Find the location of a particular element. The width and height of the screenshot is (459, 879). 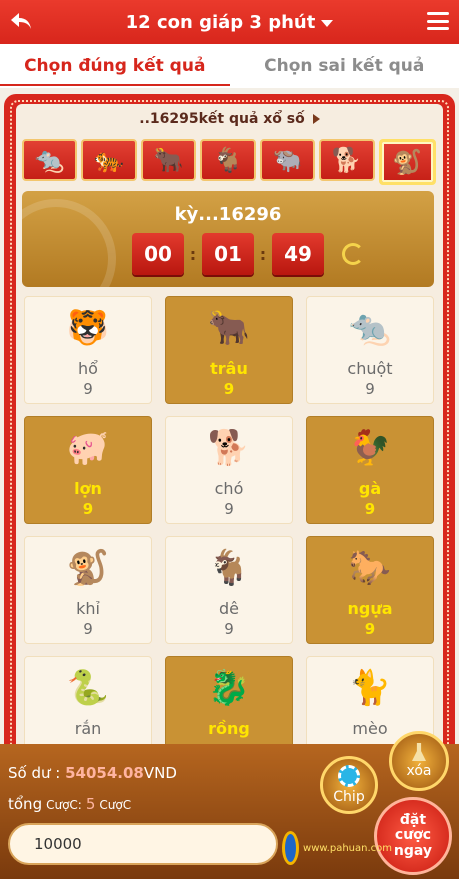

game-selector: 12 con giáp 3 phút is located at coordinates (230, 22).